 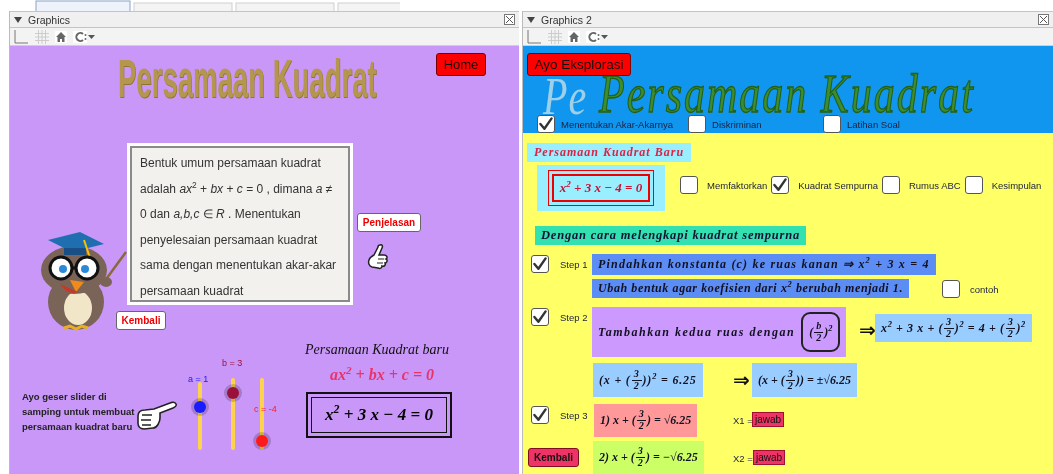 I want to click on home-button: Home, so click(x=461, y=64).